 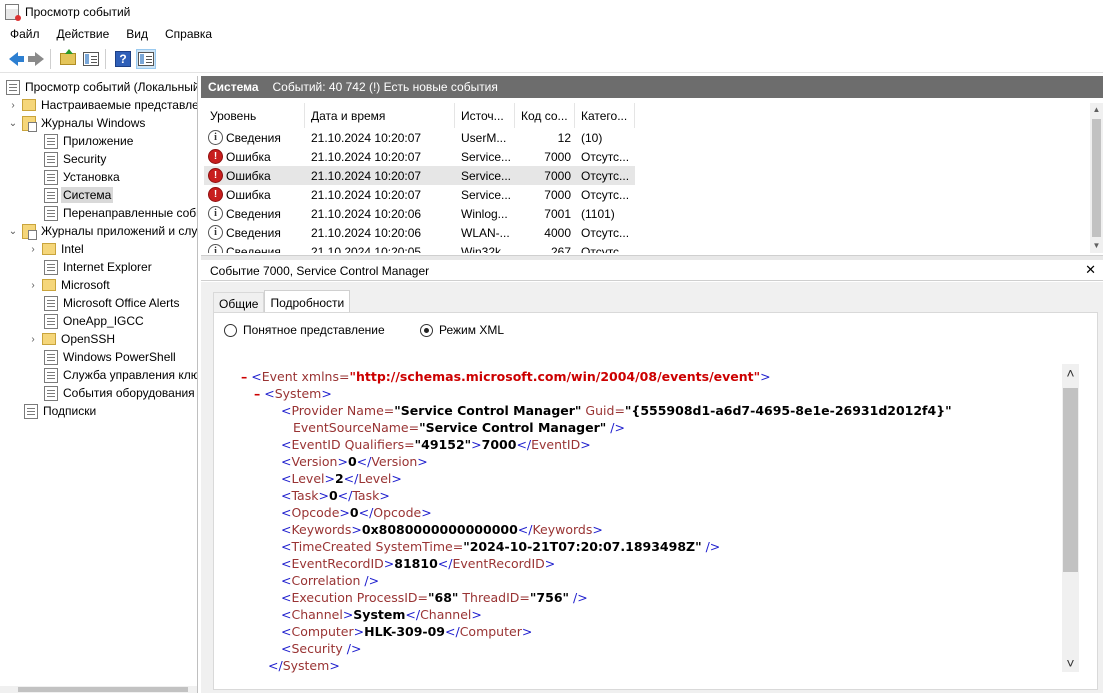 I want to click on xml-line-version: < Version >0 </Version >, so click(x=354, y=461).